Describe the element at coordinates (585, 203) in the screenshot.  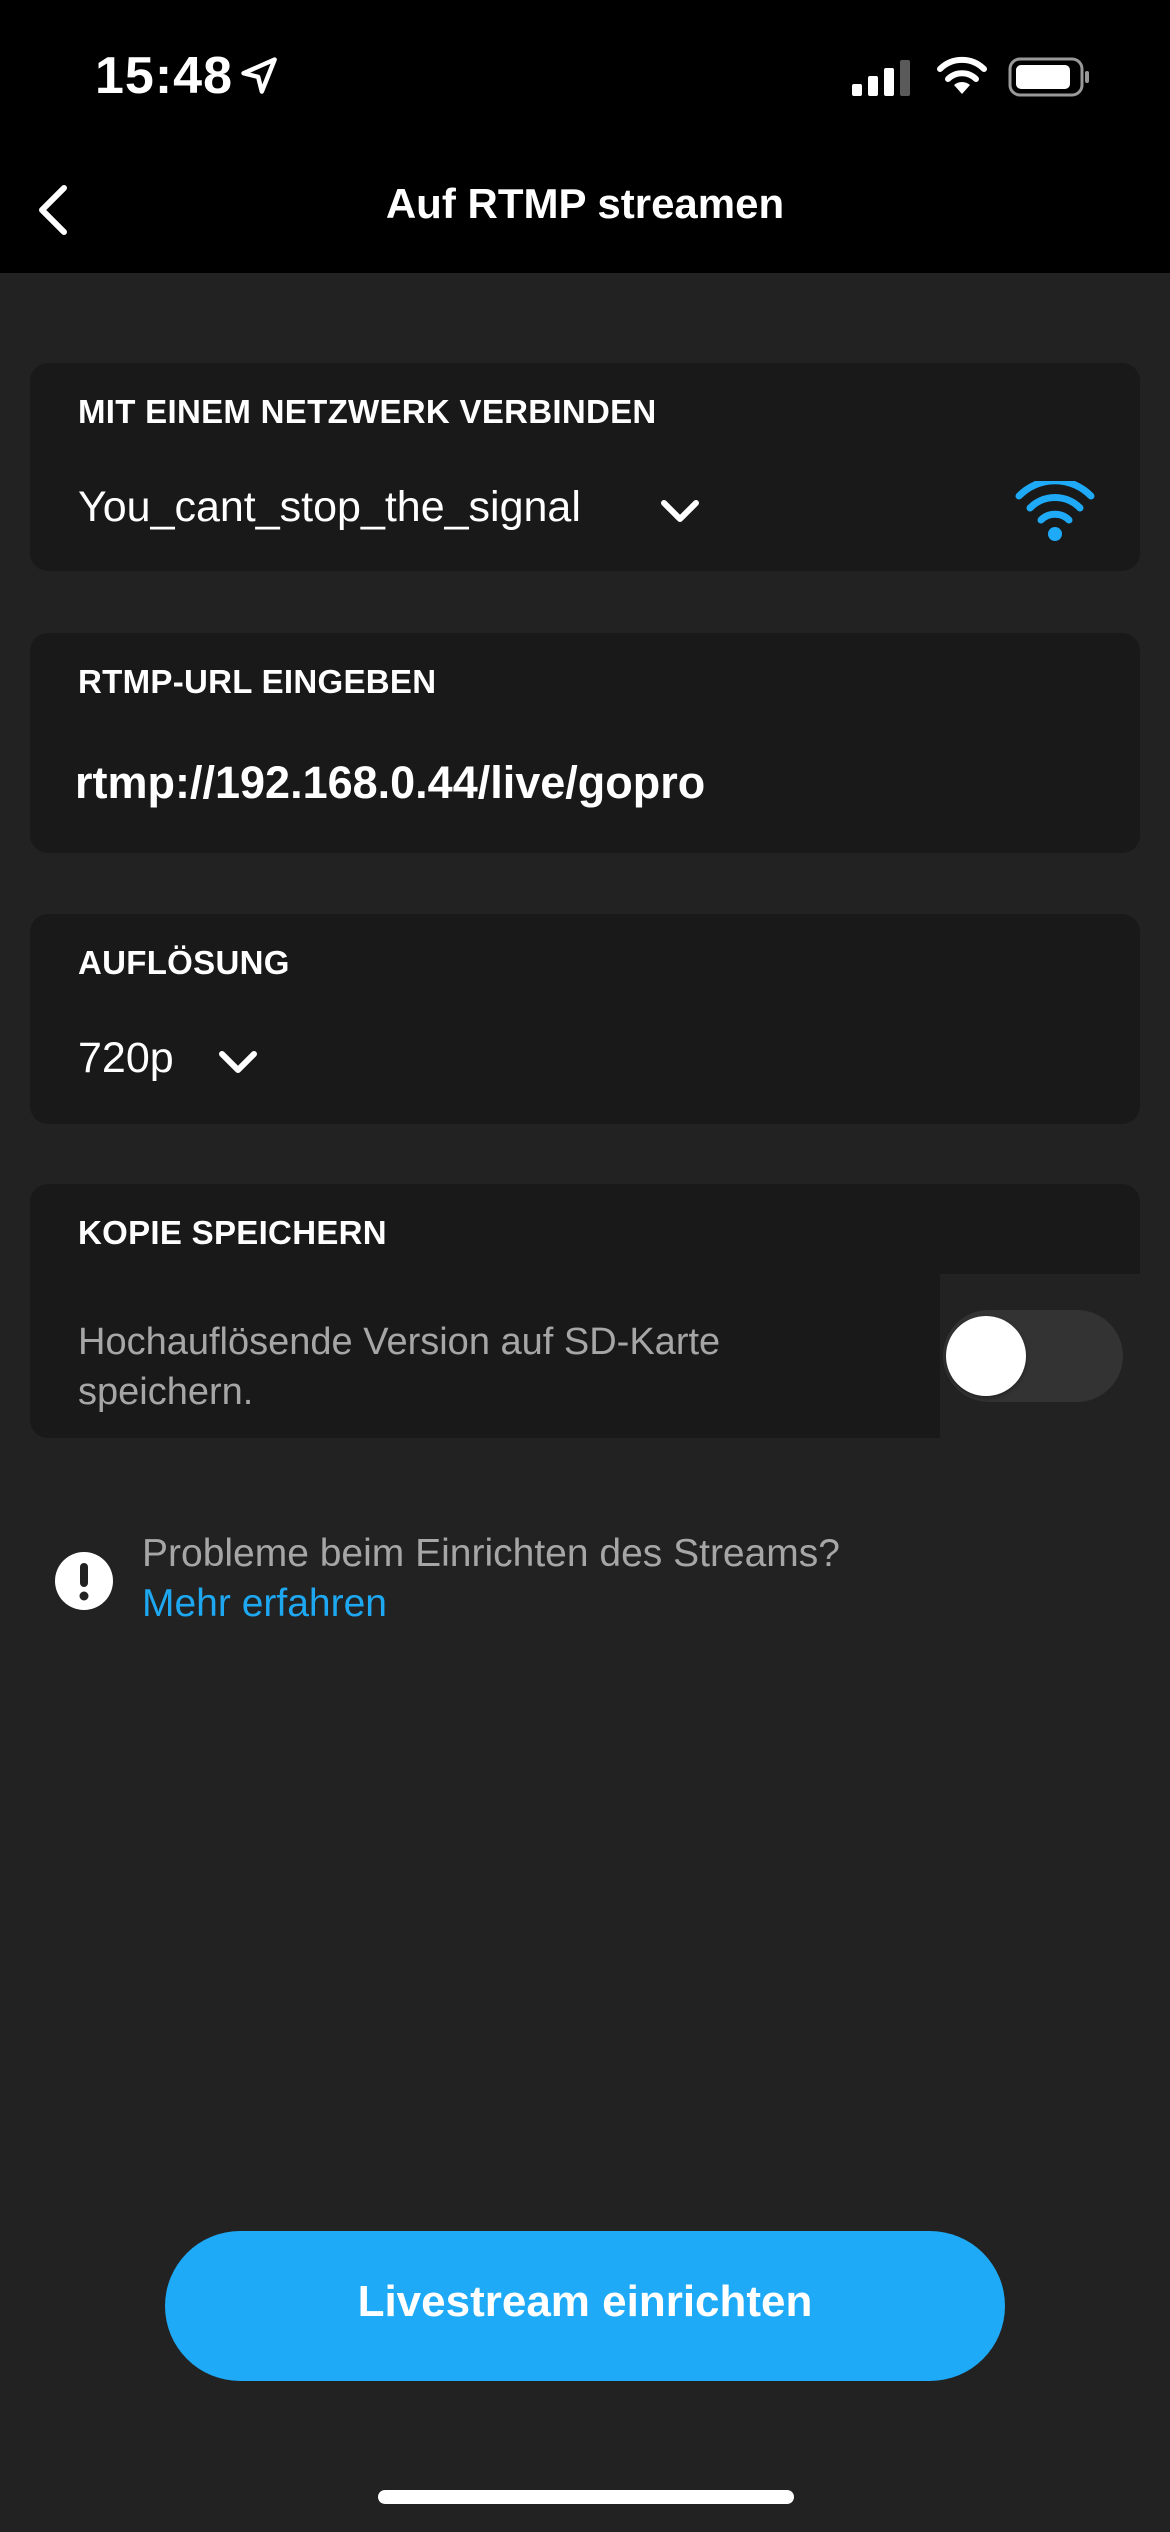
I see `page-title: Auf RTMP streamen` at that location.